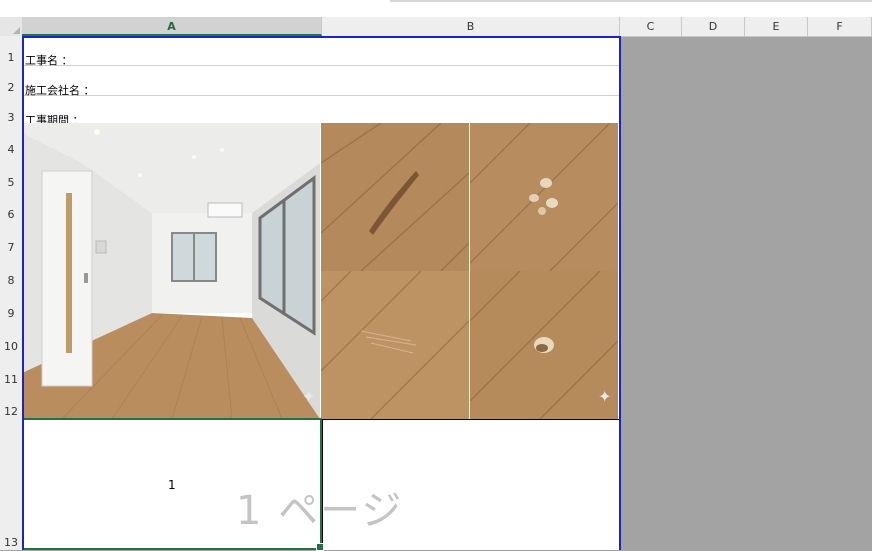  What do you see at coordinates (11, 149) in the screenshot?
I see `row-header-4: 4` at bounding box center [11, 149].